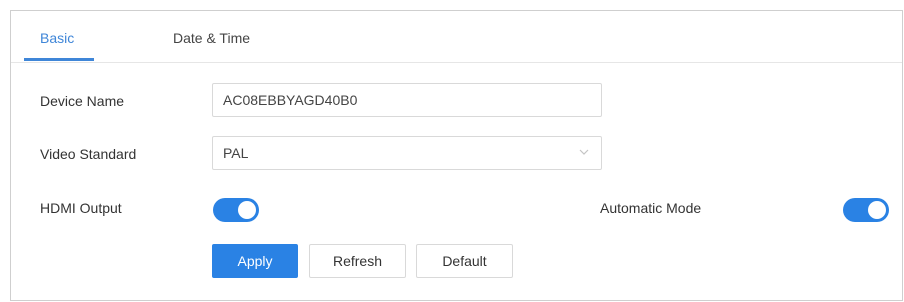  Describe the element at coordinates (584, 152) in the screenshot. I see `chevron-down-icon` at that location.